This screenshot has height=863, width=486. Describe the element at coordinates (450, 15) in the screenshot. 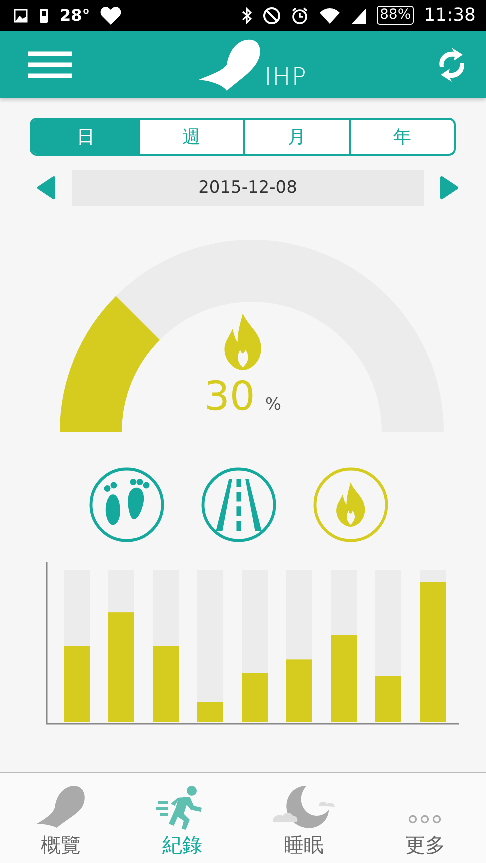

I see `clock-time: 11:38` at that location.